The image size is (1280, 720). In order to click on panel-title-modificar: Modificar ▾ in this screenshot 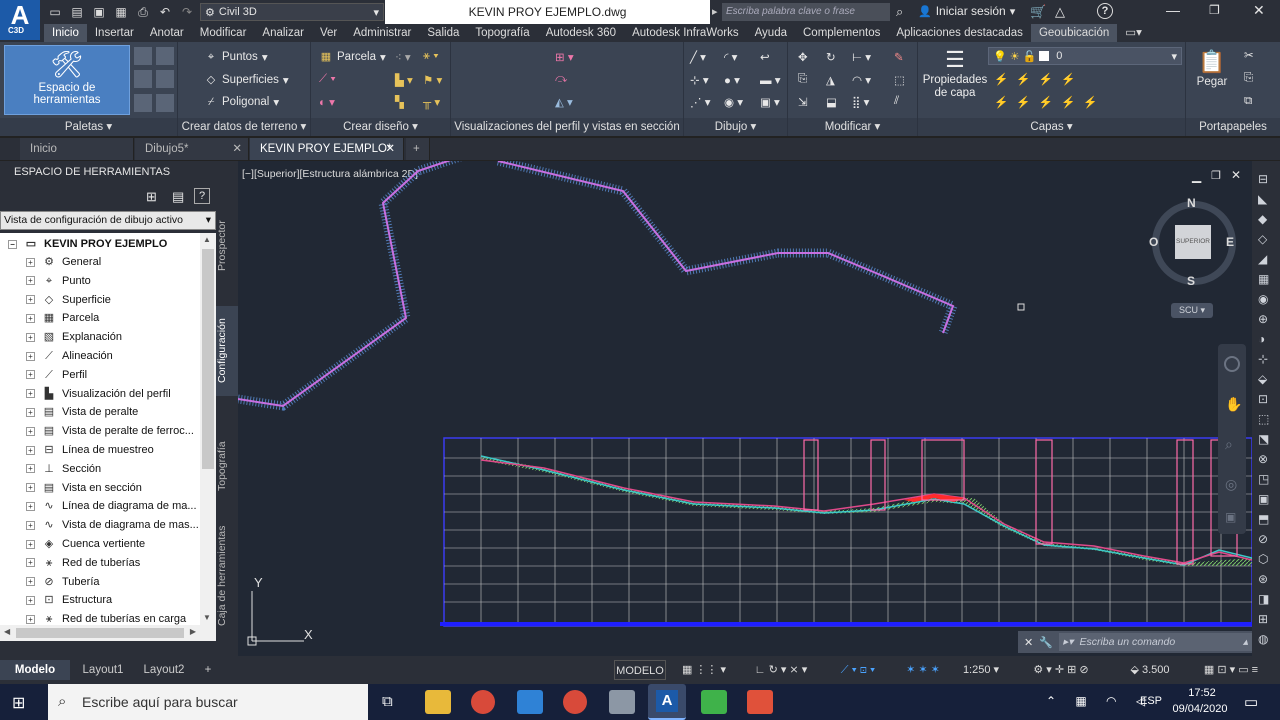, I will do `click(852, 127)`.